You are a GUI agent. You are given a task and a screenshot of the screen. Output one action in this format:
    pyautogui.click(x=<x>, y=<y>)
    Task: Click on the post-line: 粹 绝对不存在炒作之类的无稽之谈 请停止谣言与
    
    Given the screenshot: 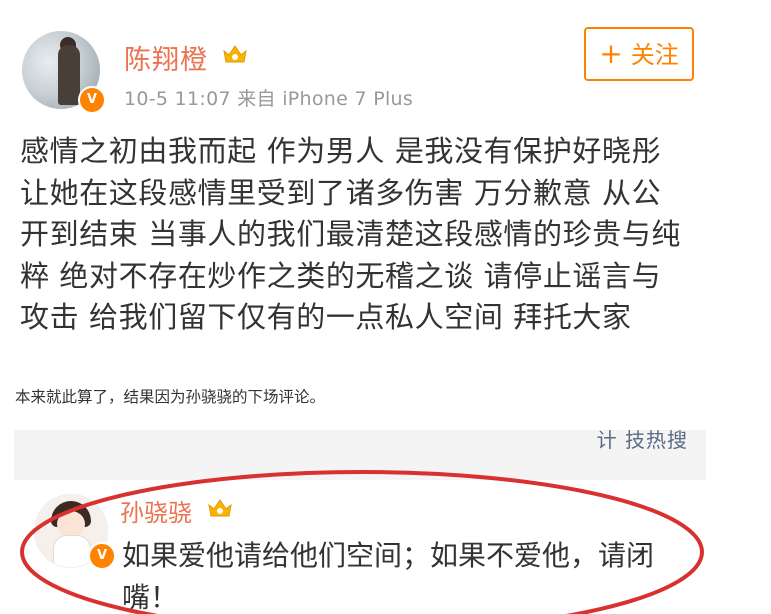 What is the action you would take?
    pyautogui.click(x=341, y=275)
    